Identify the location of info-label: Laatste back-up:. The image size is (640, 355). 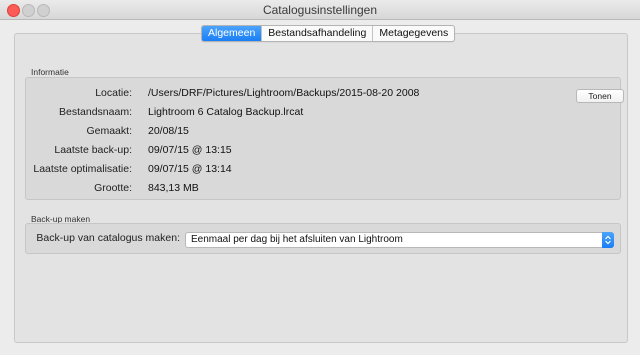
(93, 150).